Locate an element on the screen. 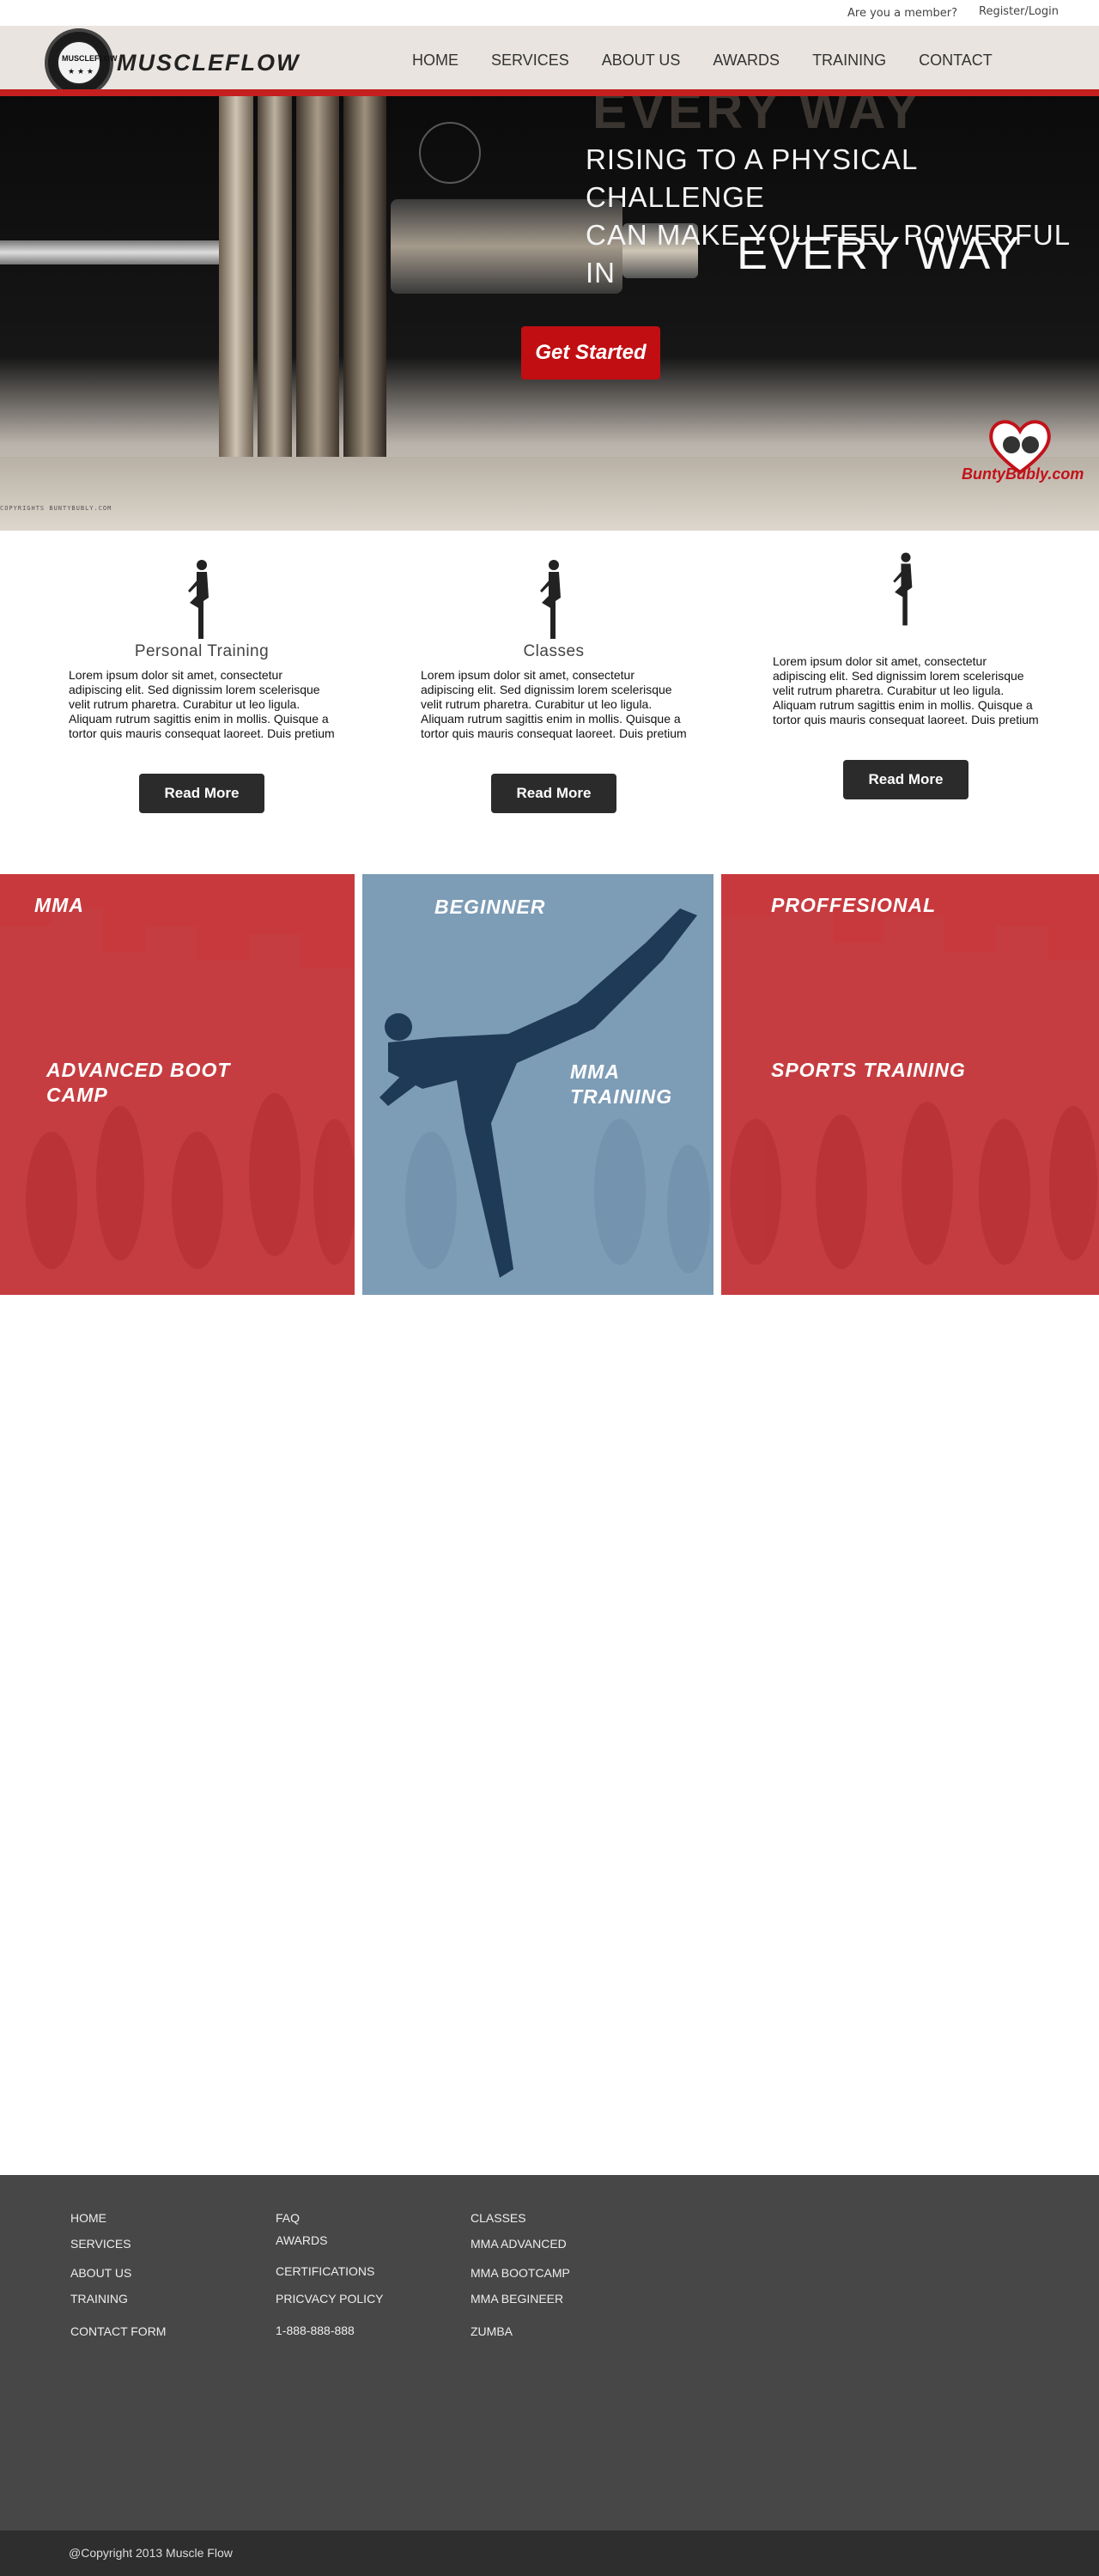 Image resolution: width=1099 pixels, height=2576 pixels. footer-link-mma-bootcamp: MMA BOOTCAMP is located at coordinates (520, 2279).